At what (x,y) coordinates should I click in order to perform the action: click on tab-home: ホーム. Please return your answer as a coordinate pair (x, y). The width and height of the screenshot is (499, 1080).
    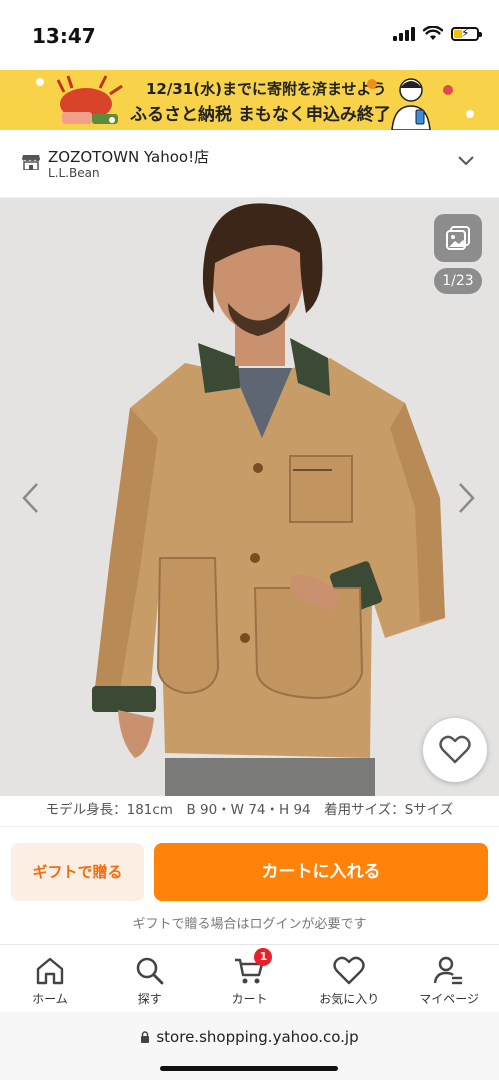
    Looking at the image, I should click on (50, 978).